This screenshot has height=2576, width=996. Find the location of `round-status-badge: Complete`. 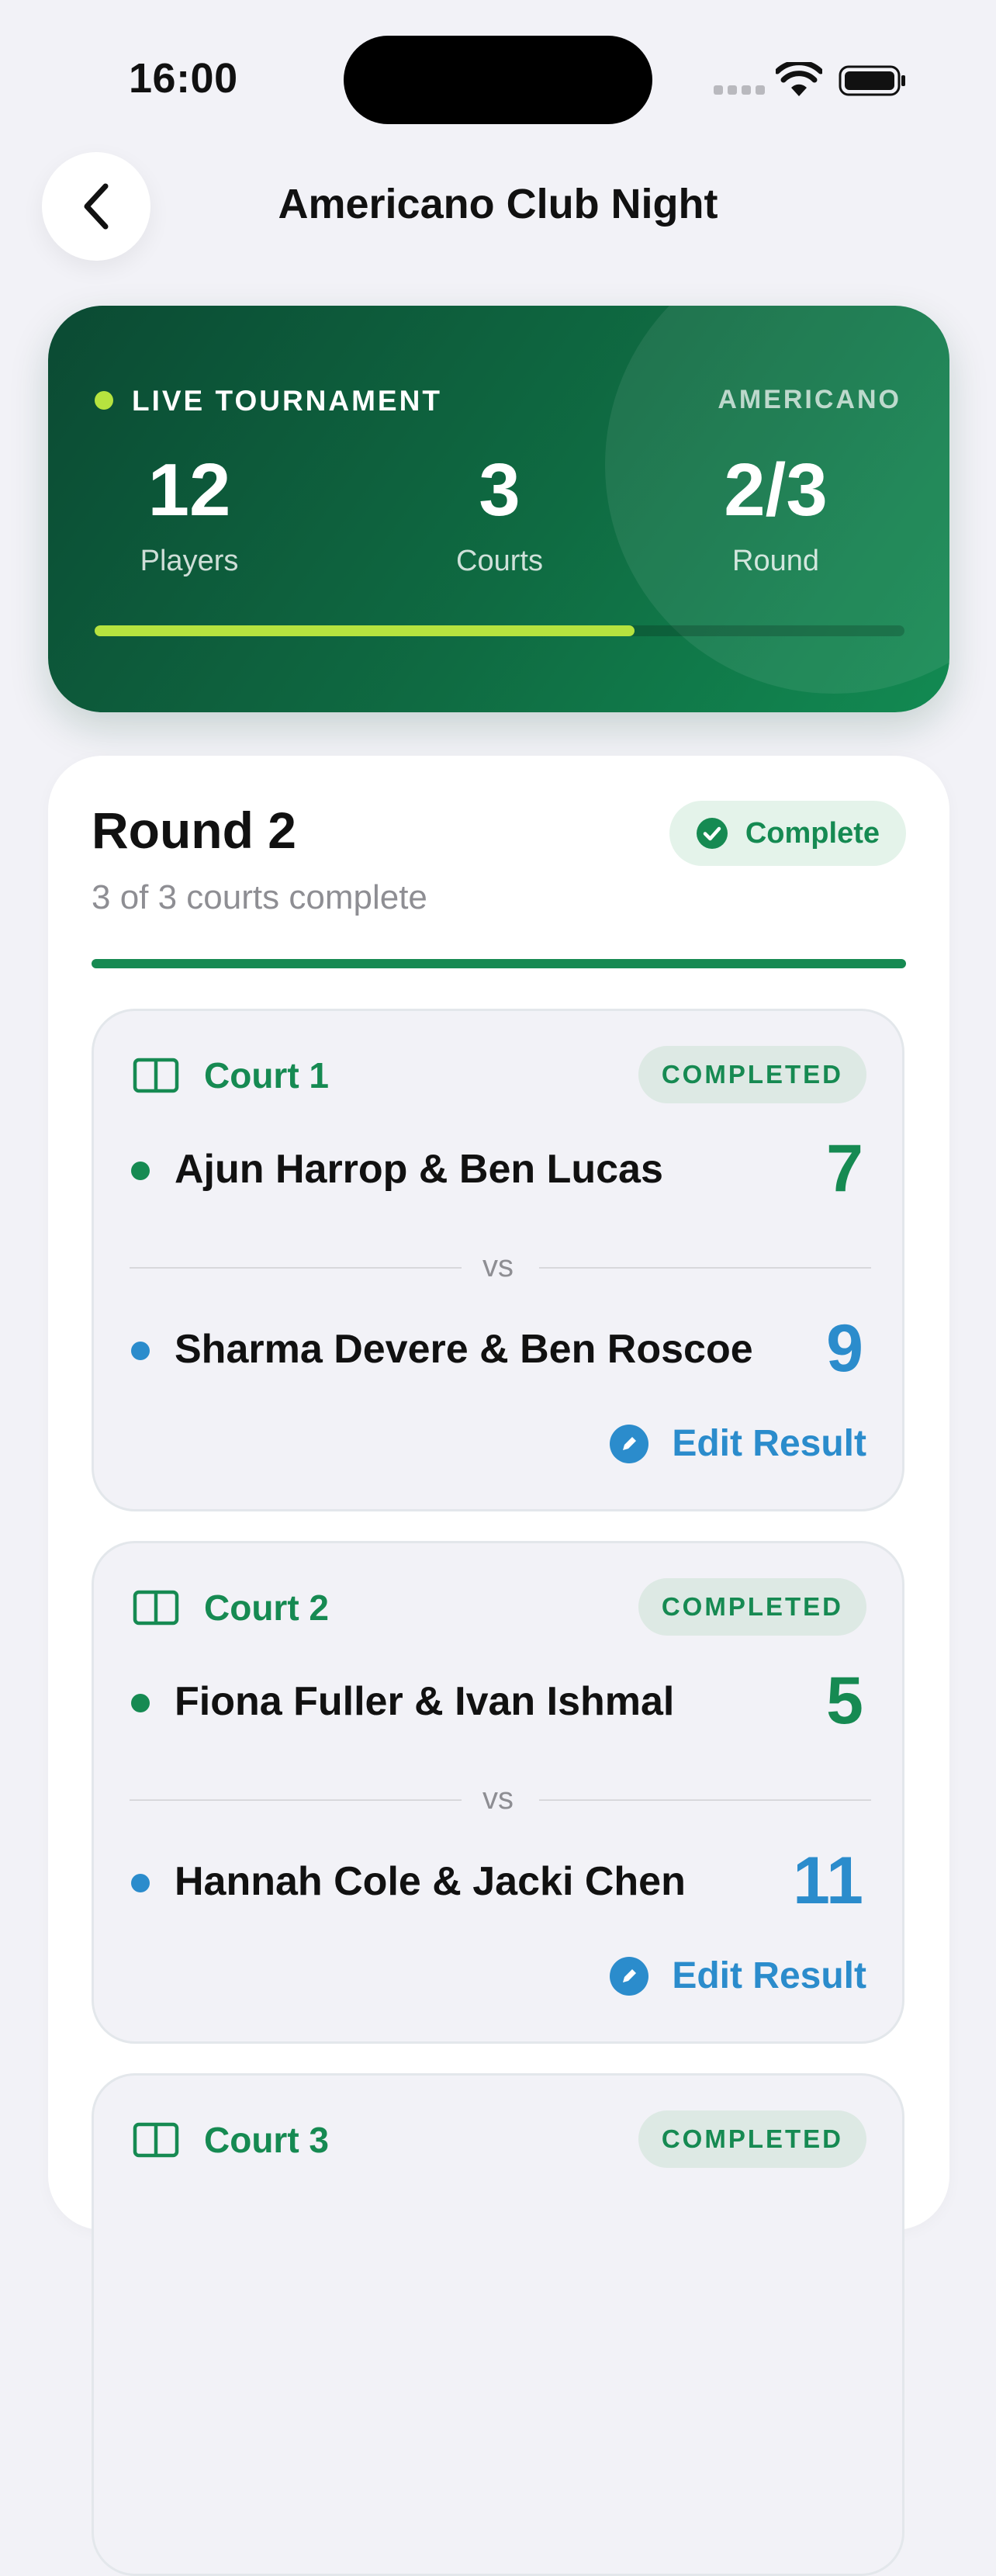

round-status-badge: Complete is located at coordinates (787, 834).